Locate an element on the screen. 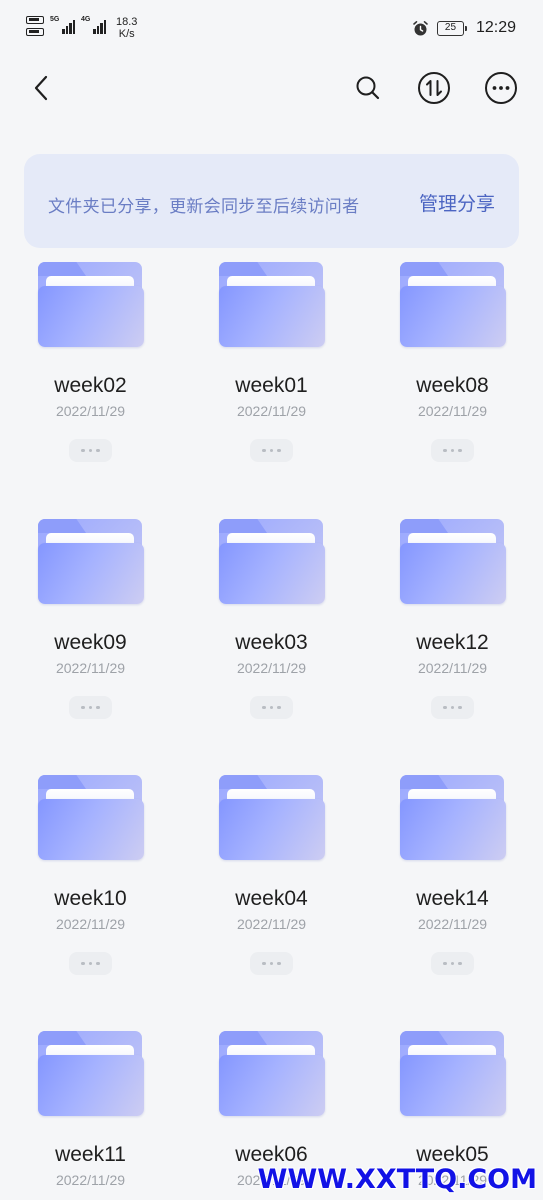  folder-item: week02 2022/11/29 is located at coordinates (90, 372).